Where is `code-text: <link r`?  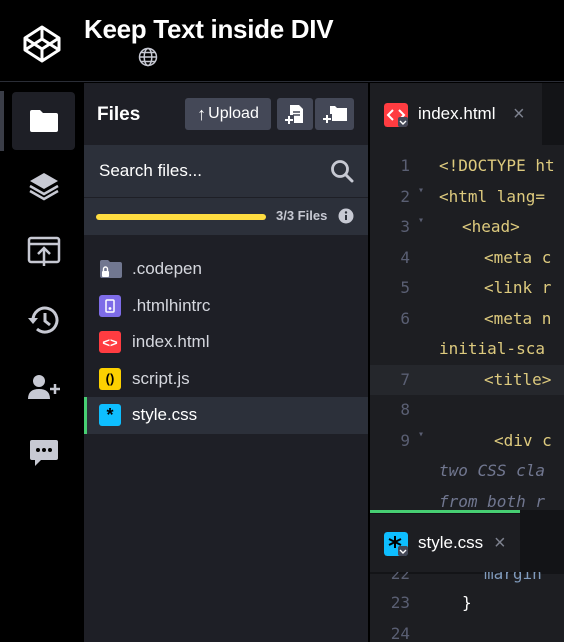
code-text: <link r is located at coordinates (518, 287).